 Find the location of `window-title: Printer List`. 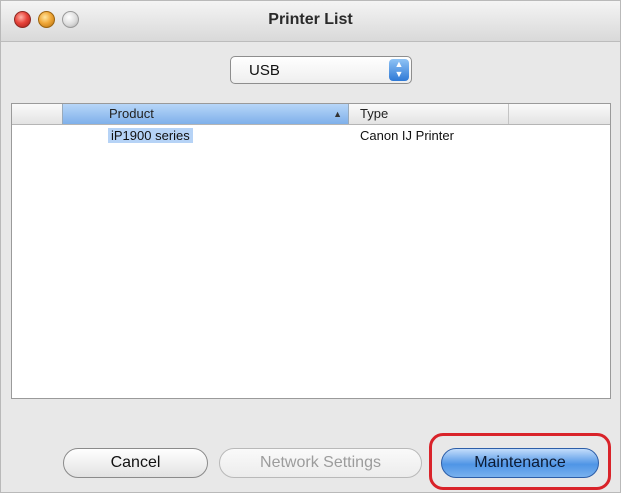

window-title: Printer List is located at coordinates (310, 19).